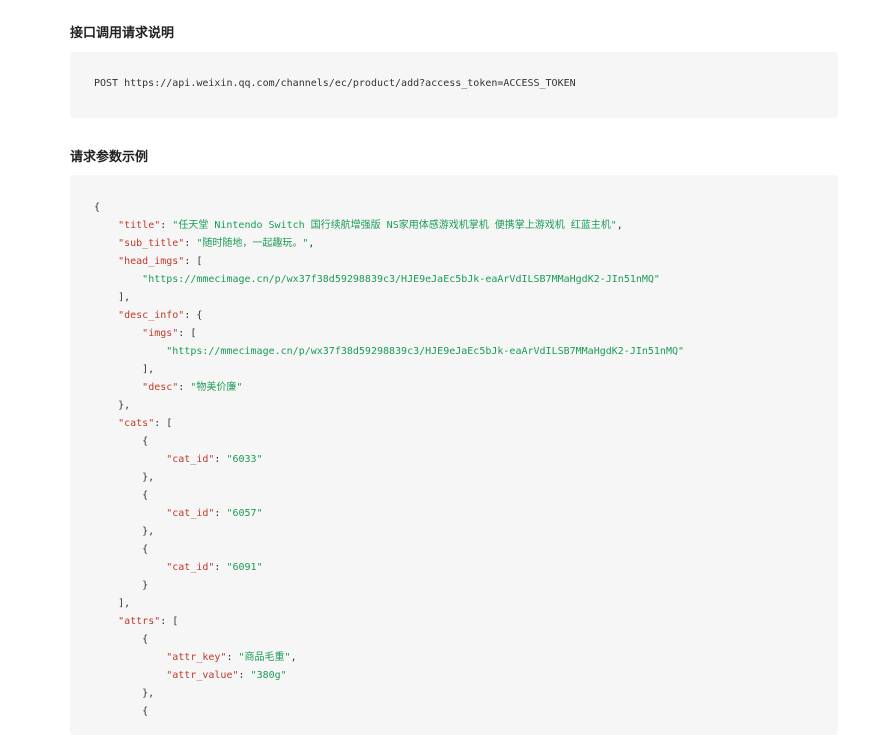 Image resolution: width=878 pixels, height=735 pixels. What do you see at coordinates (109, 157) in the screenshot?
I see `section-title-params-example: 请求参数示例` at bounding box center [109, 157].